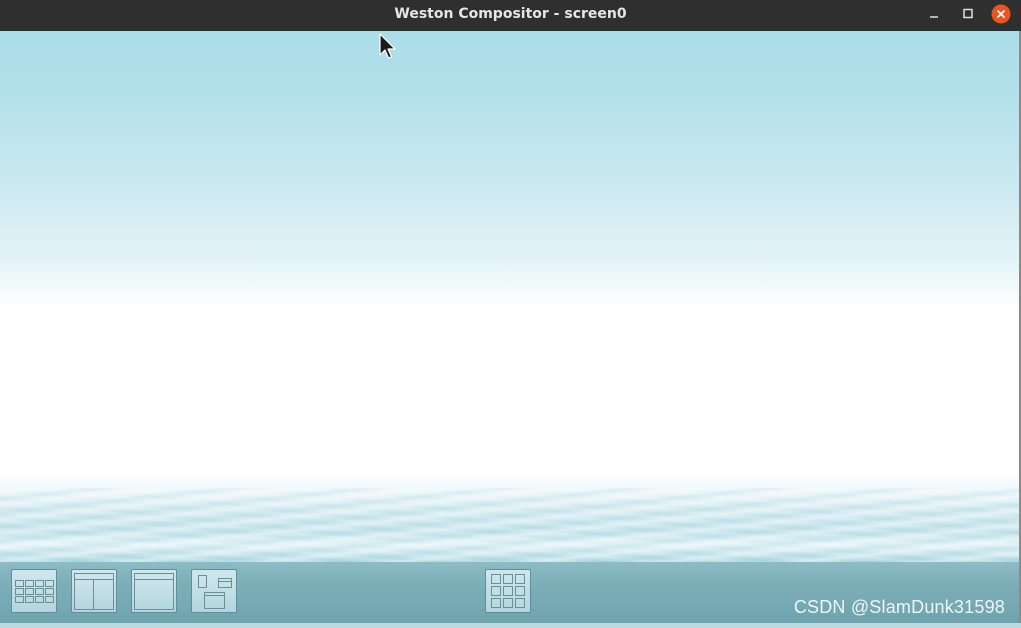  What do you see at coordinates (1001, 14) in the screenshot?
I see `close-icon` at bounding box center [1001, 14].